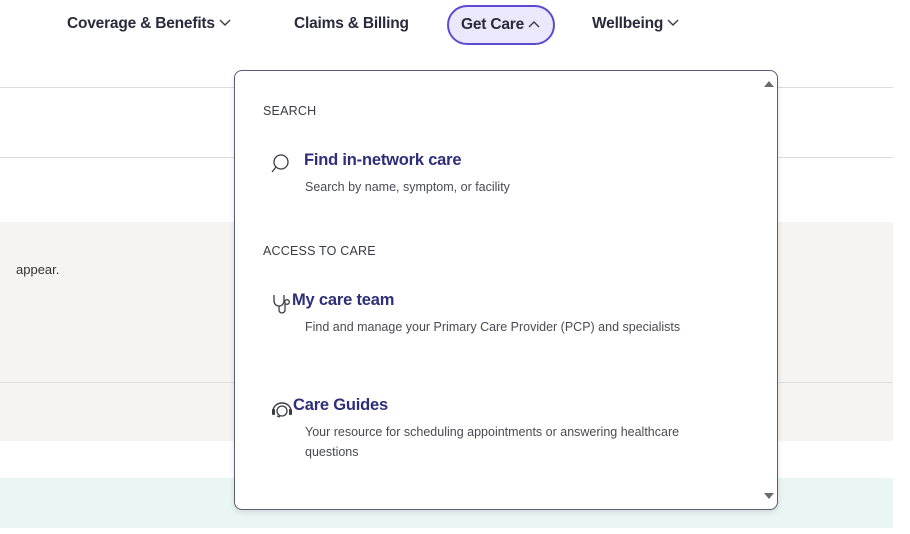  Describe the element at coordinates (769, 290) in the screenshot. I see `dropdown-scrollbar` at that location.